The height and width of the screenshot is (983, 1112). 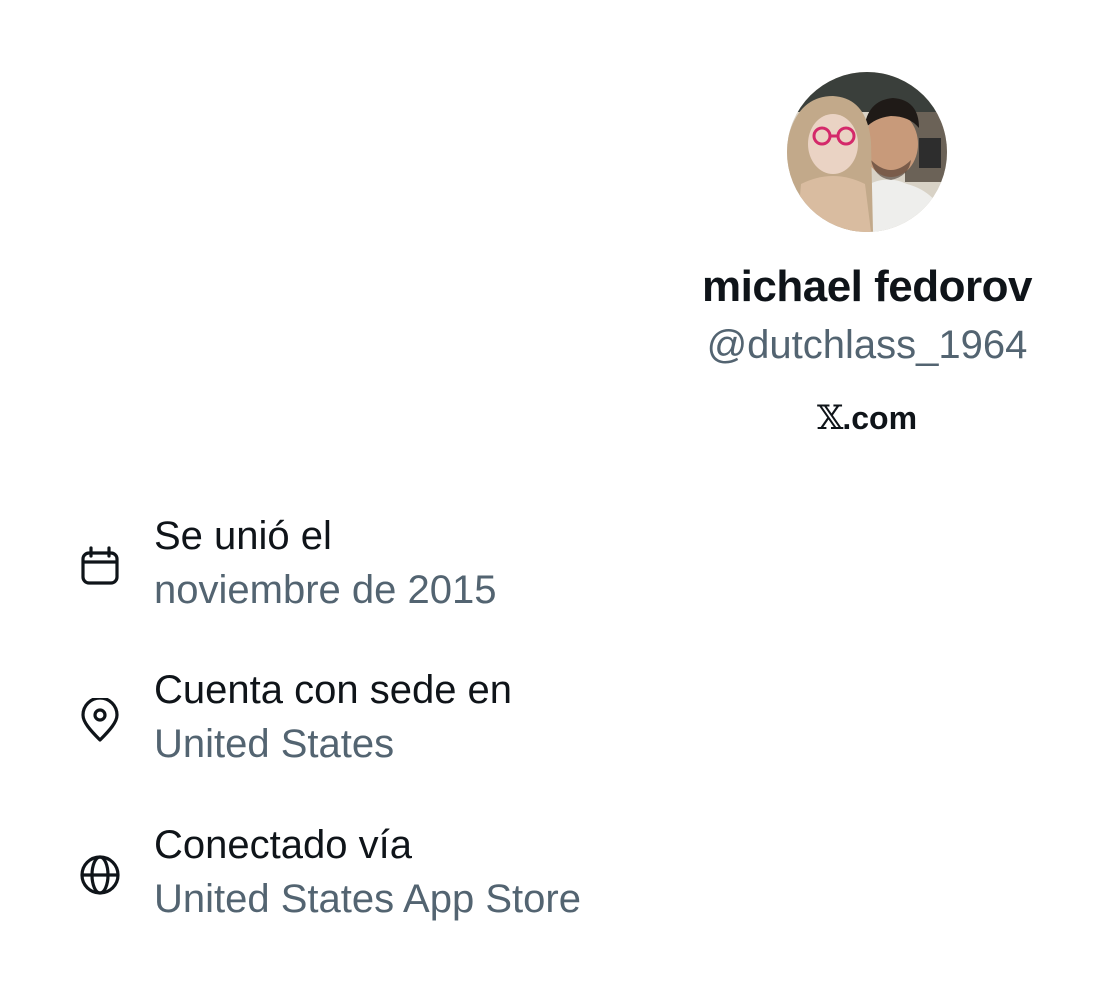 What do you see at coordinates (101, 720) in the screenshot?
I see `location-pin-icon` at bounding box center [101, 720].